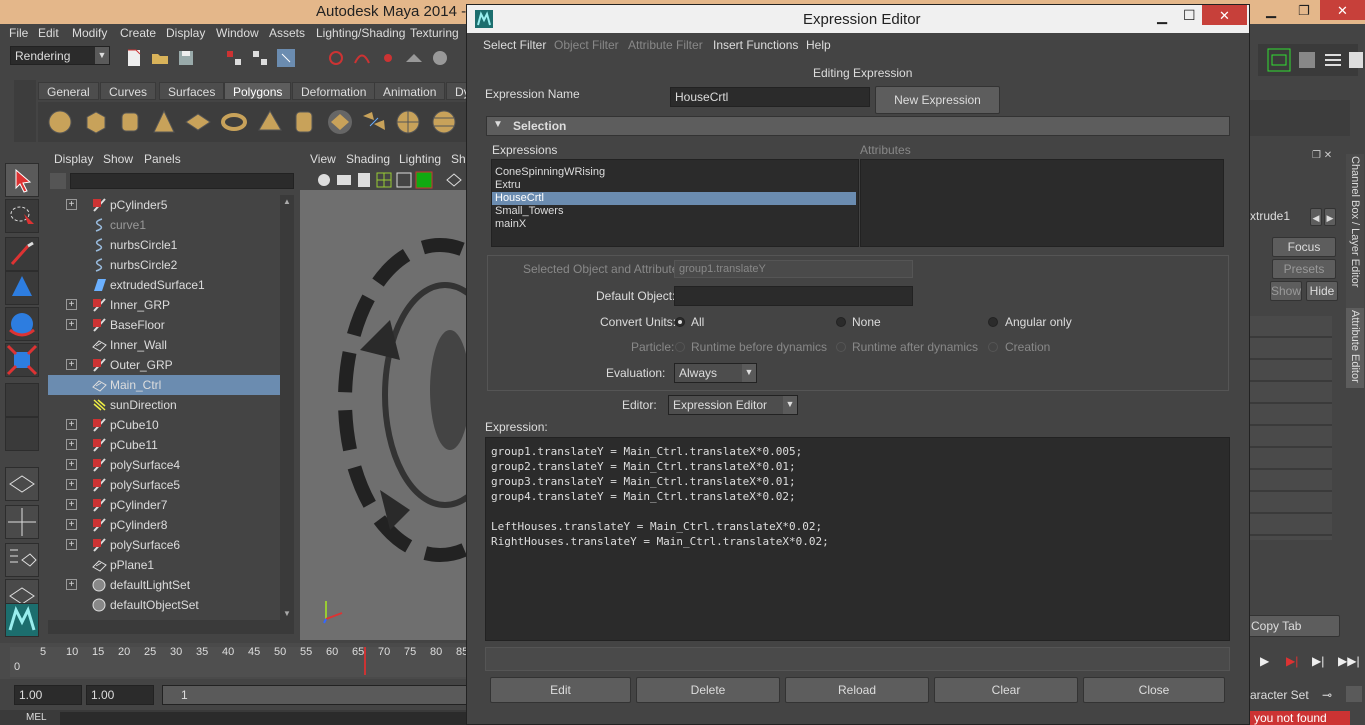 This screenshot has width=1365, height=725. What do you see at coordinates (164, 305) in the screenshot?
I see `outliner-item: + Inner_GRP` at bounding box center [164, 305].